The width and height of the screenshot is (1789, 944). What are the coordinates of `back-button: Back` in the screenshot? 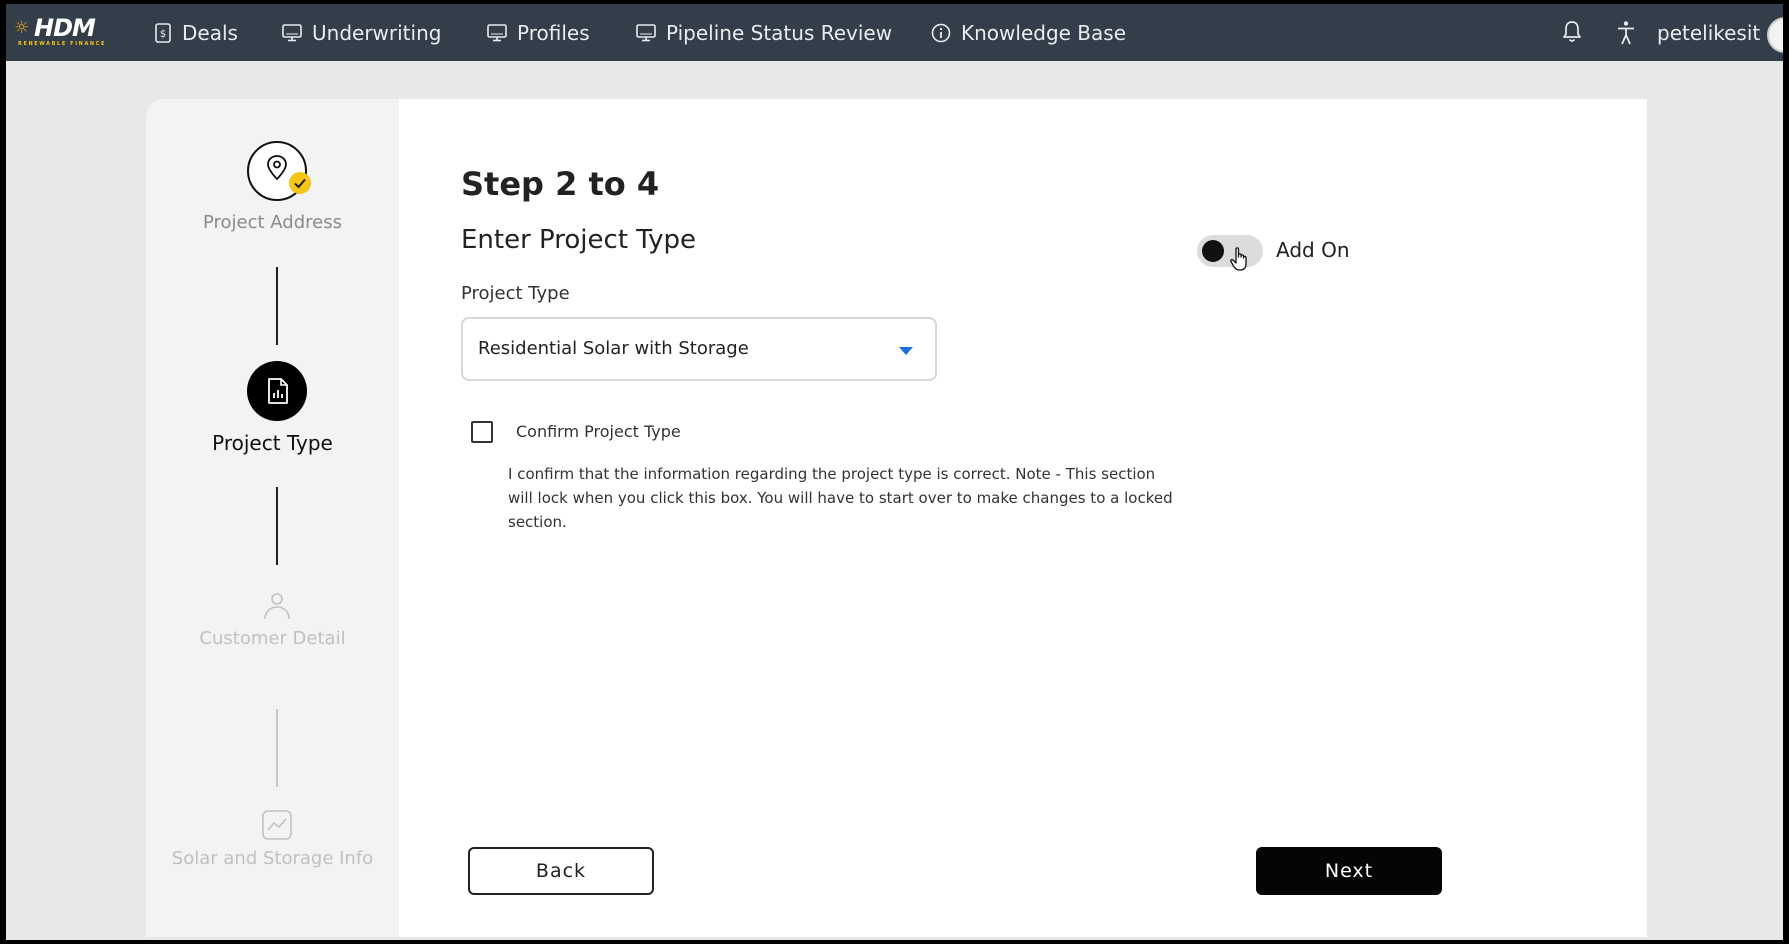 It's located at (561, 871).